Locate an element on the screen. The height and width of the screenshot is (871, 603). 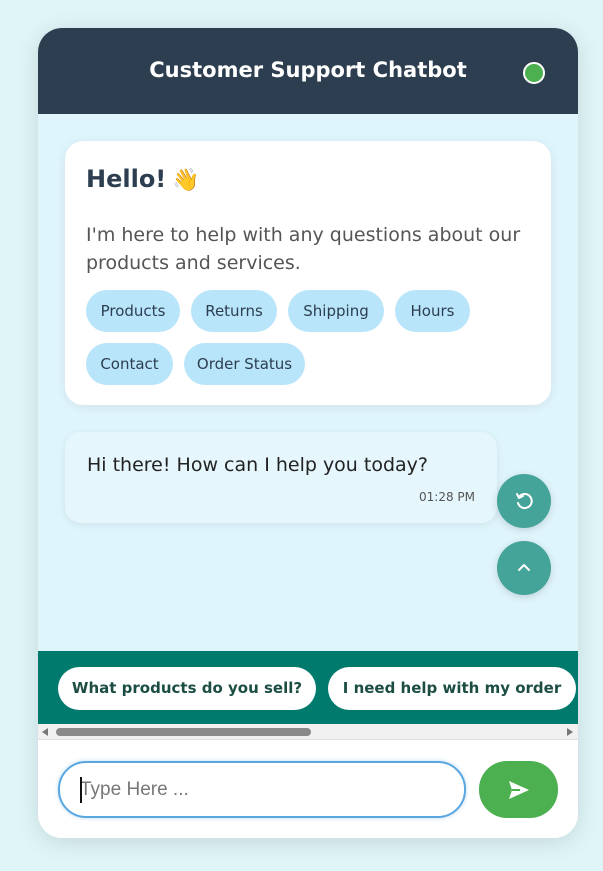
text-cursor is located at coordinates (81, 790).